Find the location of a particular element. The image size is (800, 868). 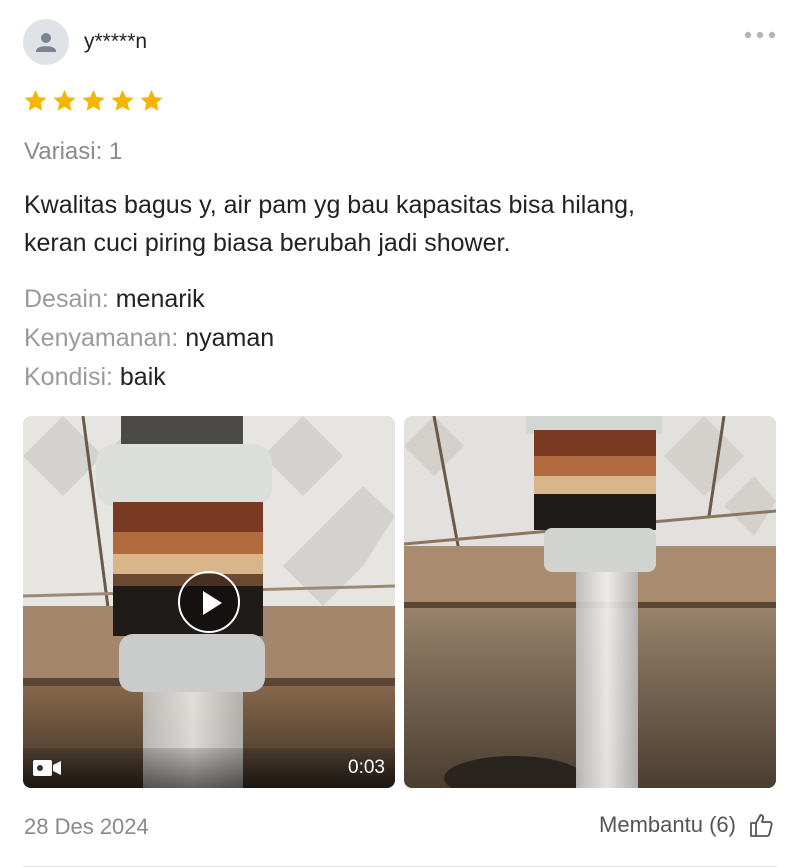

video-info-bar: 0:03 is located at coordinates (209, 768).